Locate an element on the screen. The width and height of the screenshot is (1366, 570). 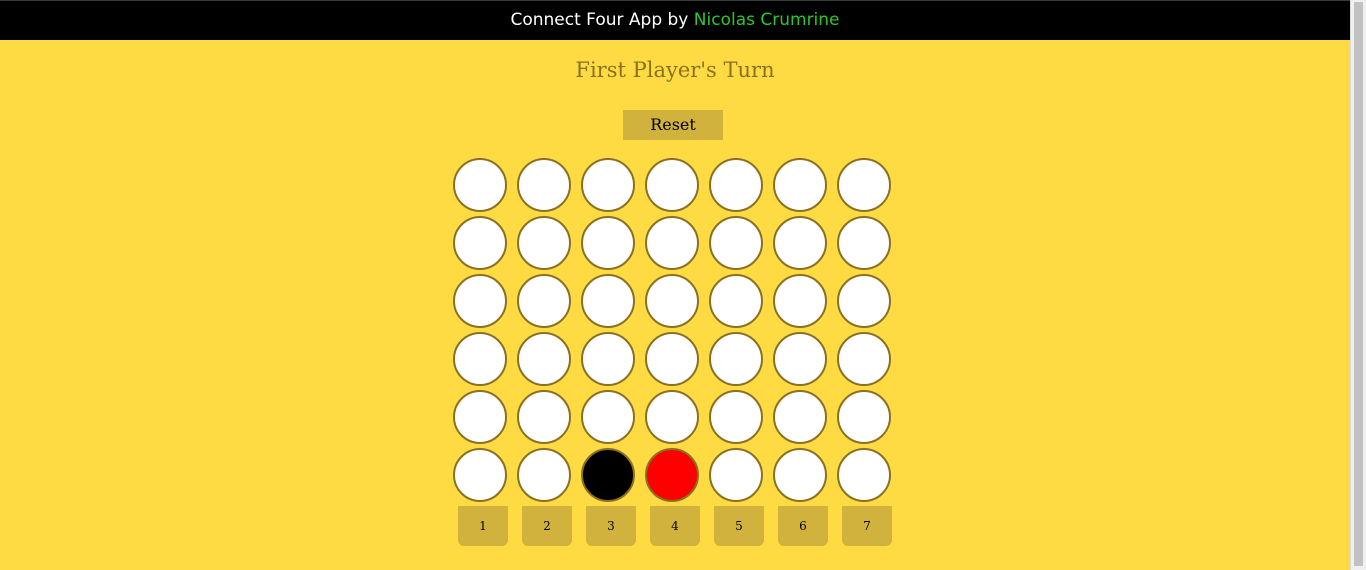
turn-indicator: First Player's Turn is located at coordinates (675, 70).